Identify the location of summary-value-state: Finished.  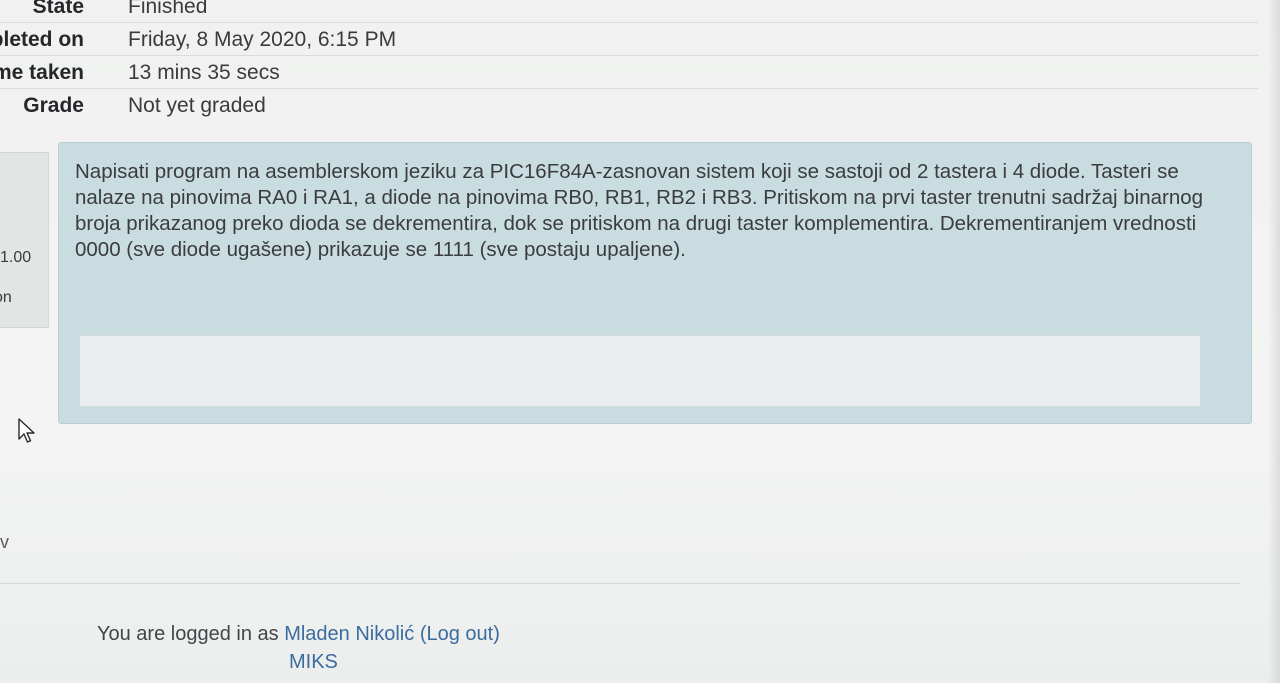
(168, 9).